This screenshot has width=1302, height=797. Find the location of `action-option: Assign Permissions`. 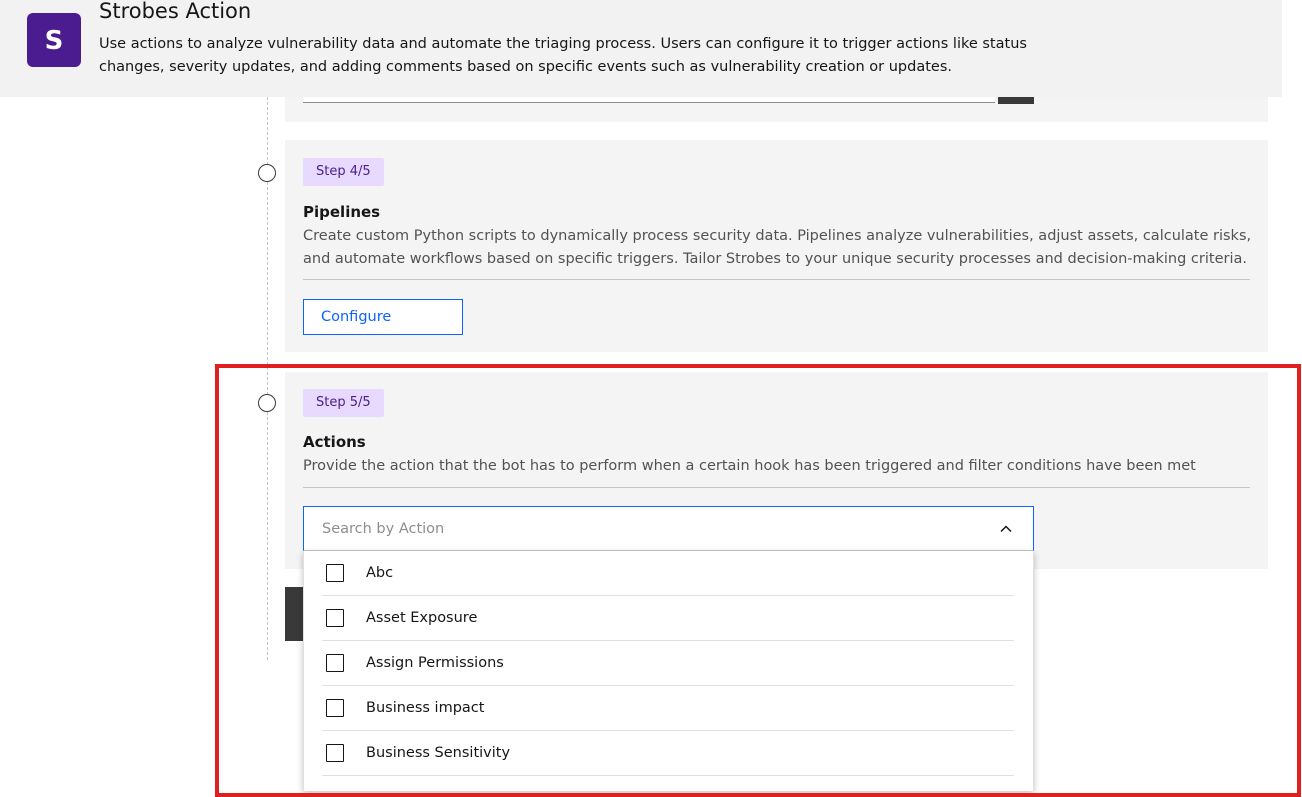

action-option: Assign Permissions is located at coordinates (668, 663).